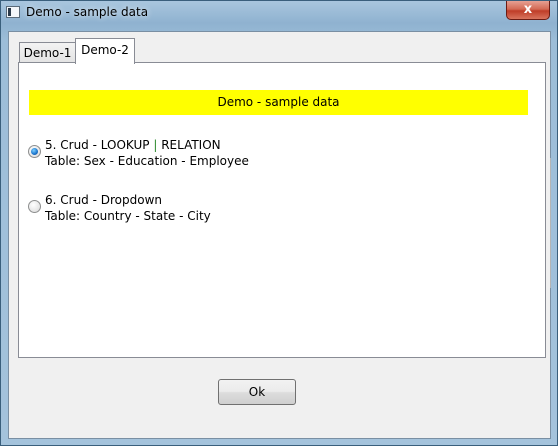 The image size is (558, 446). I want to click on option-subtitle: Table: Sex - Education - Employee, so click(147, 161).